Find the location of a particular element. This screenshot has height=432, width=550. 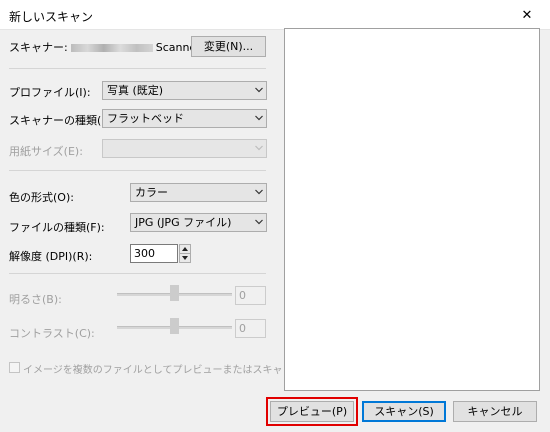

resolution-spinner is located at coordinates (185, 253).